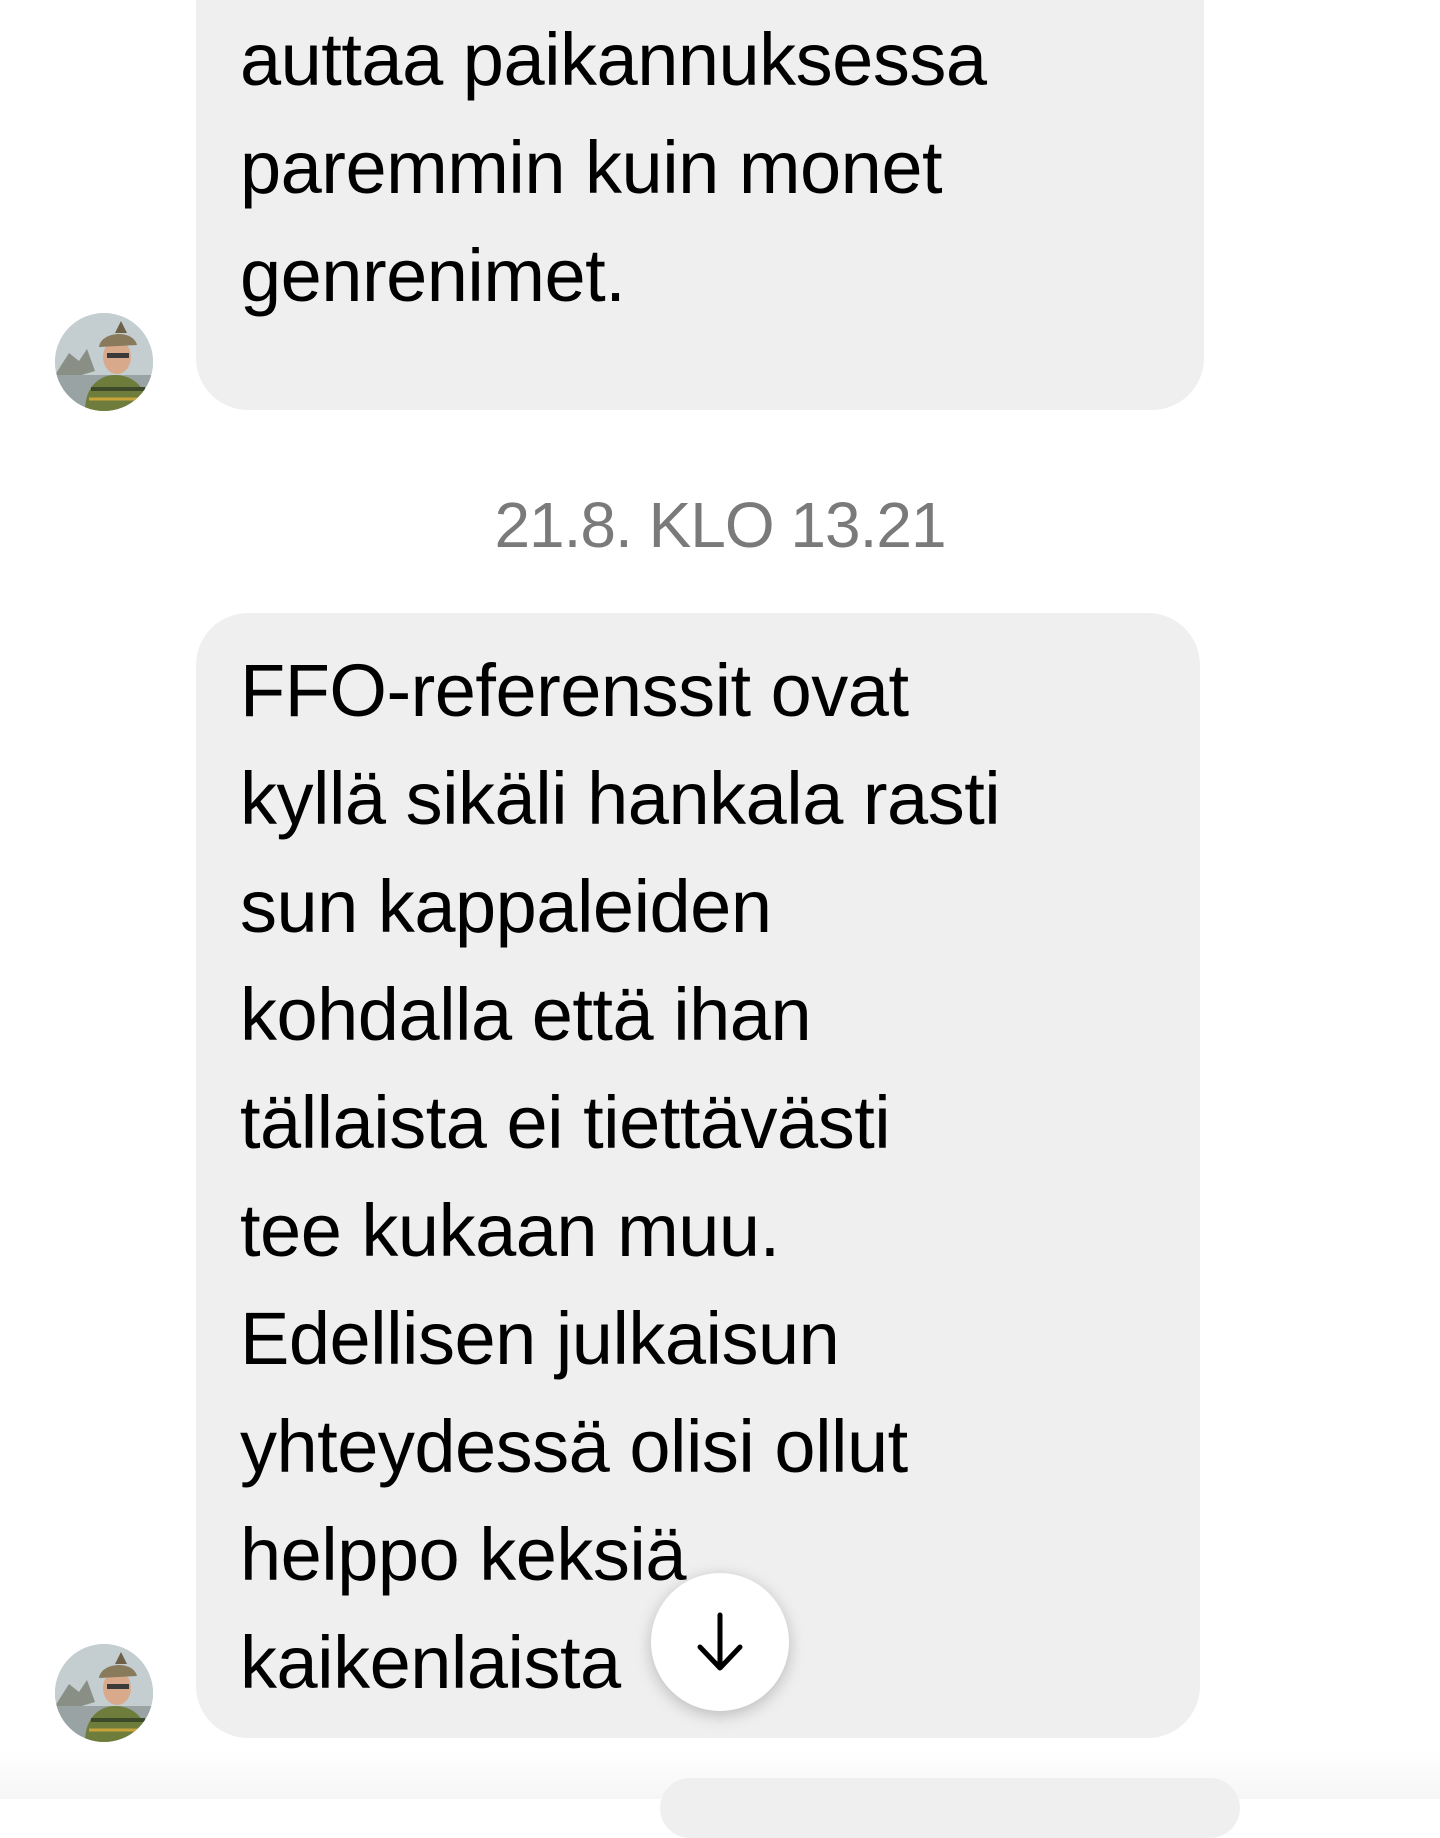  Describe the element at coordinates (950, 1808) in the screenshot. I see `message-bubble-partial` at that location.